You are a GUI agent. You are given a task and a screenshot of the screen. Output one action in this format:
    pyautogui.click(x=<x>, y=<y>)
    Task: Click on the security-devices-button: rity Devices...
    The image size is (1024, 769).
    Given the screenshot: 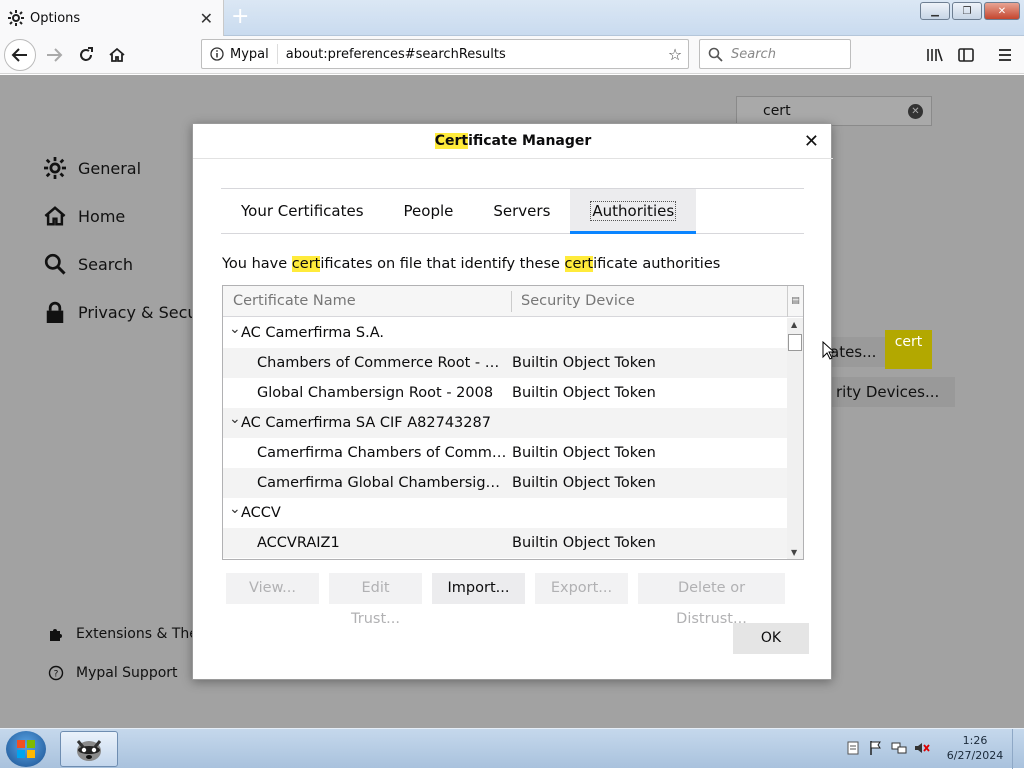 What is the action you would take?
    pyautogui.click(x=888, y=392)
    